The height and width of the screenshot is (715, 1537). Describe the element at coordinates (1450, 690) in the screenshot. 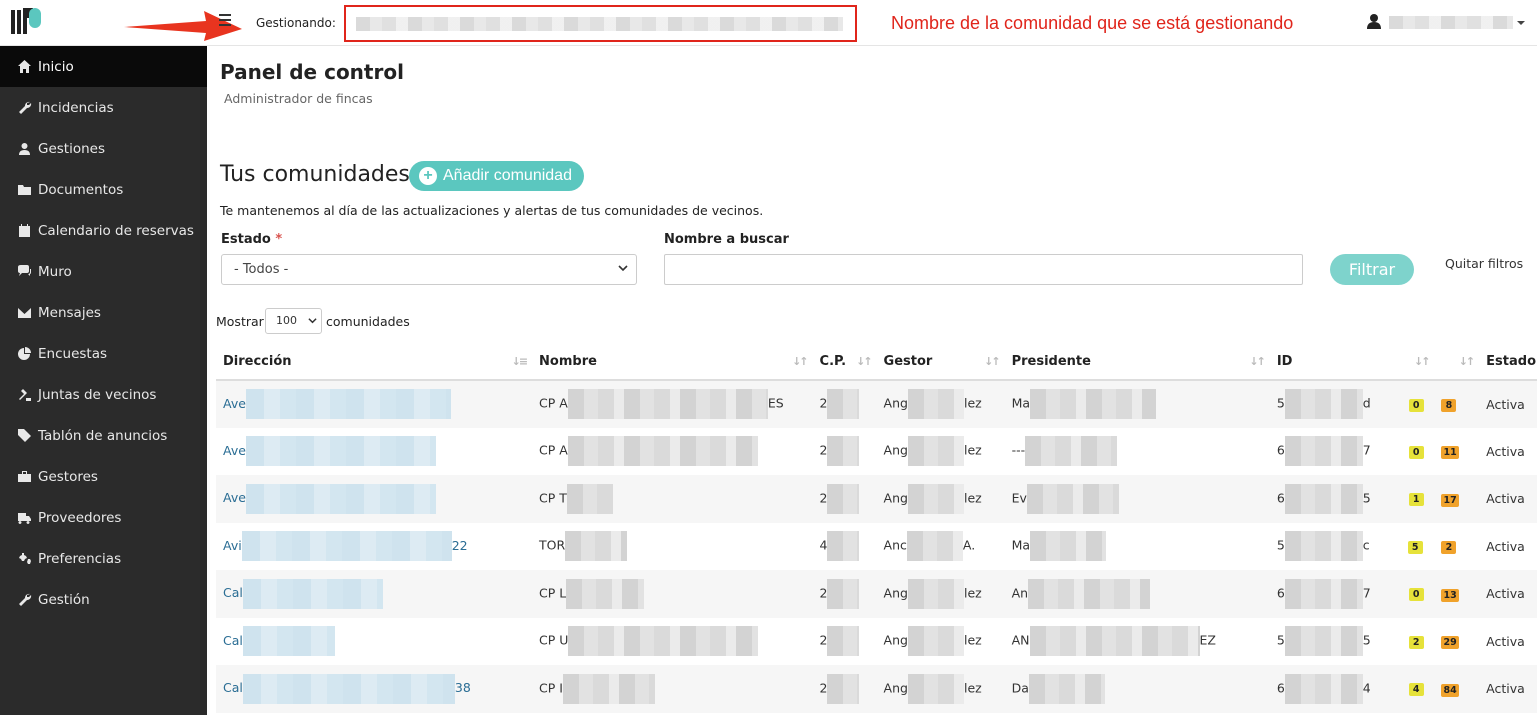

I see `alerts-badge: 84` at that location.